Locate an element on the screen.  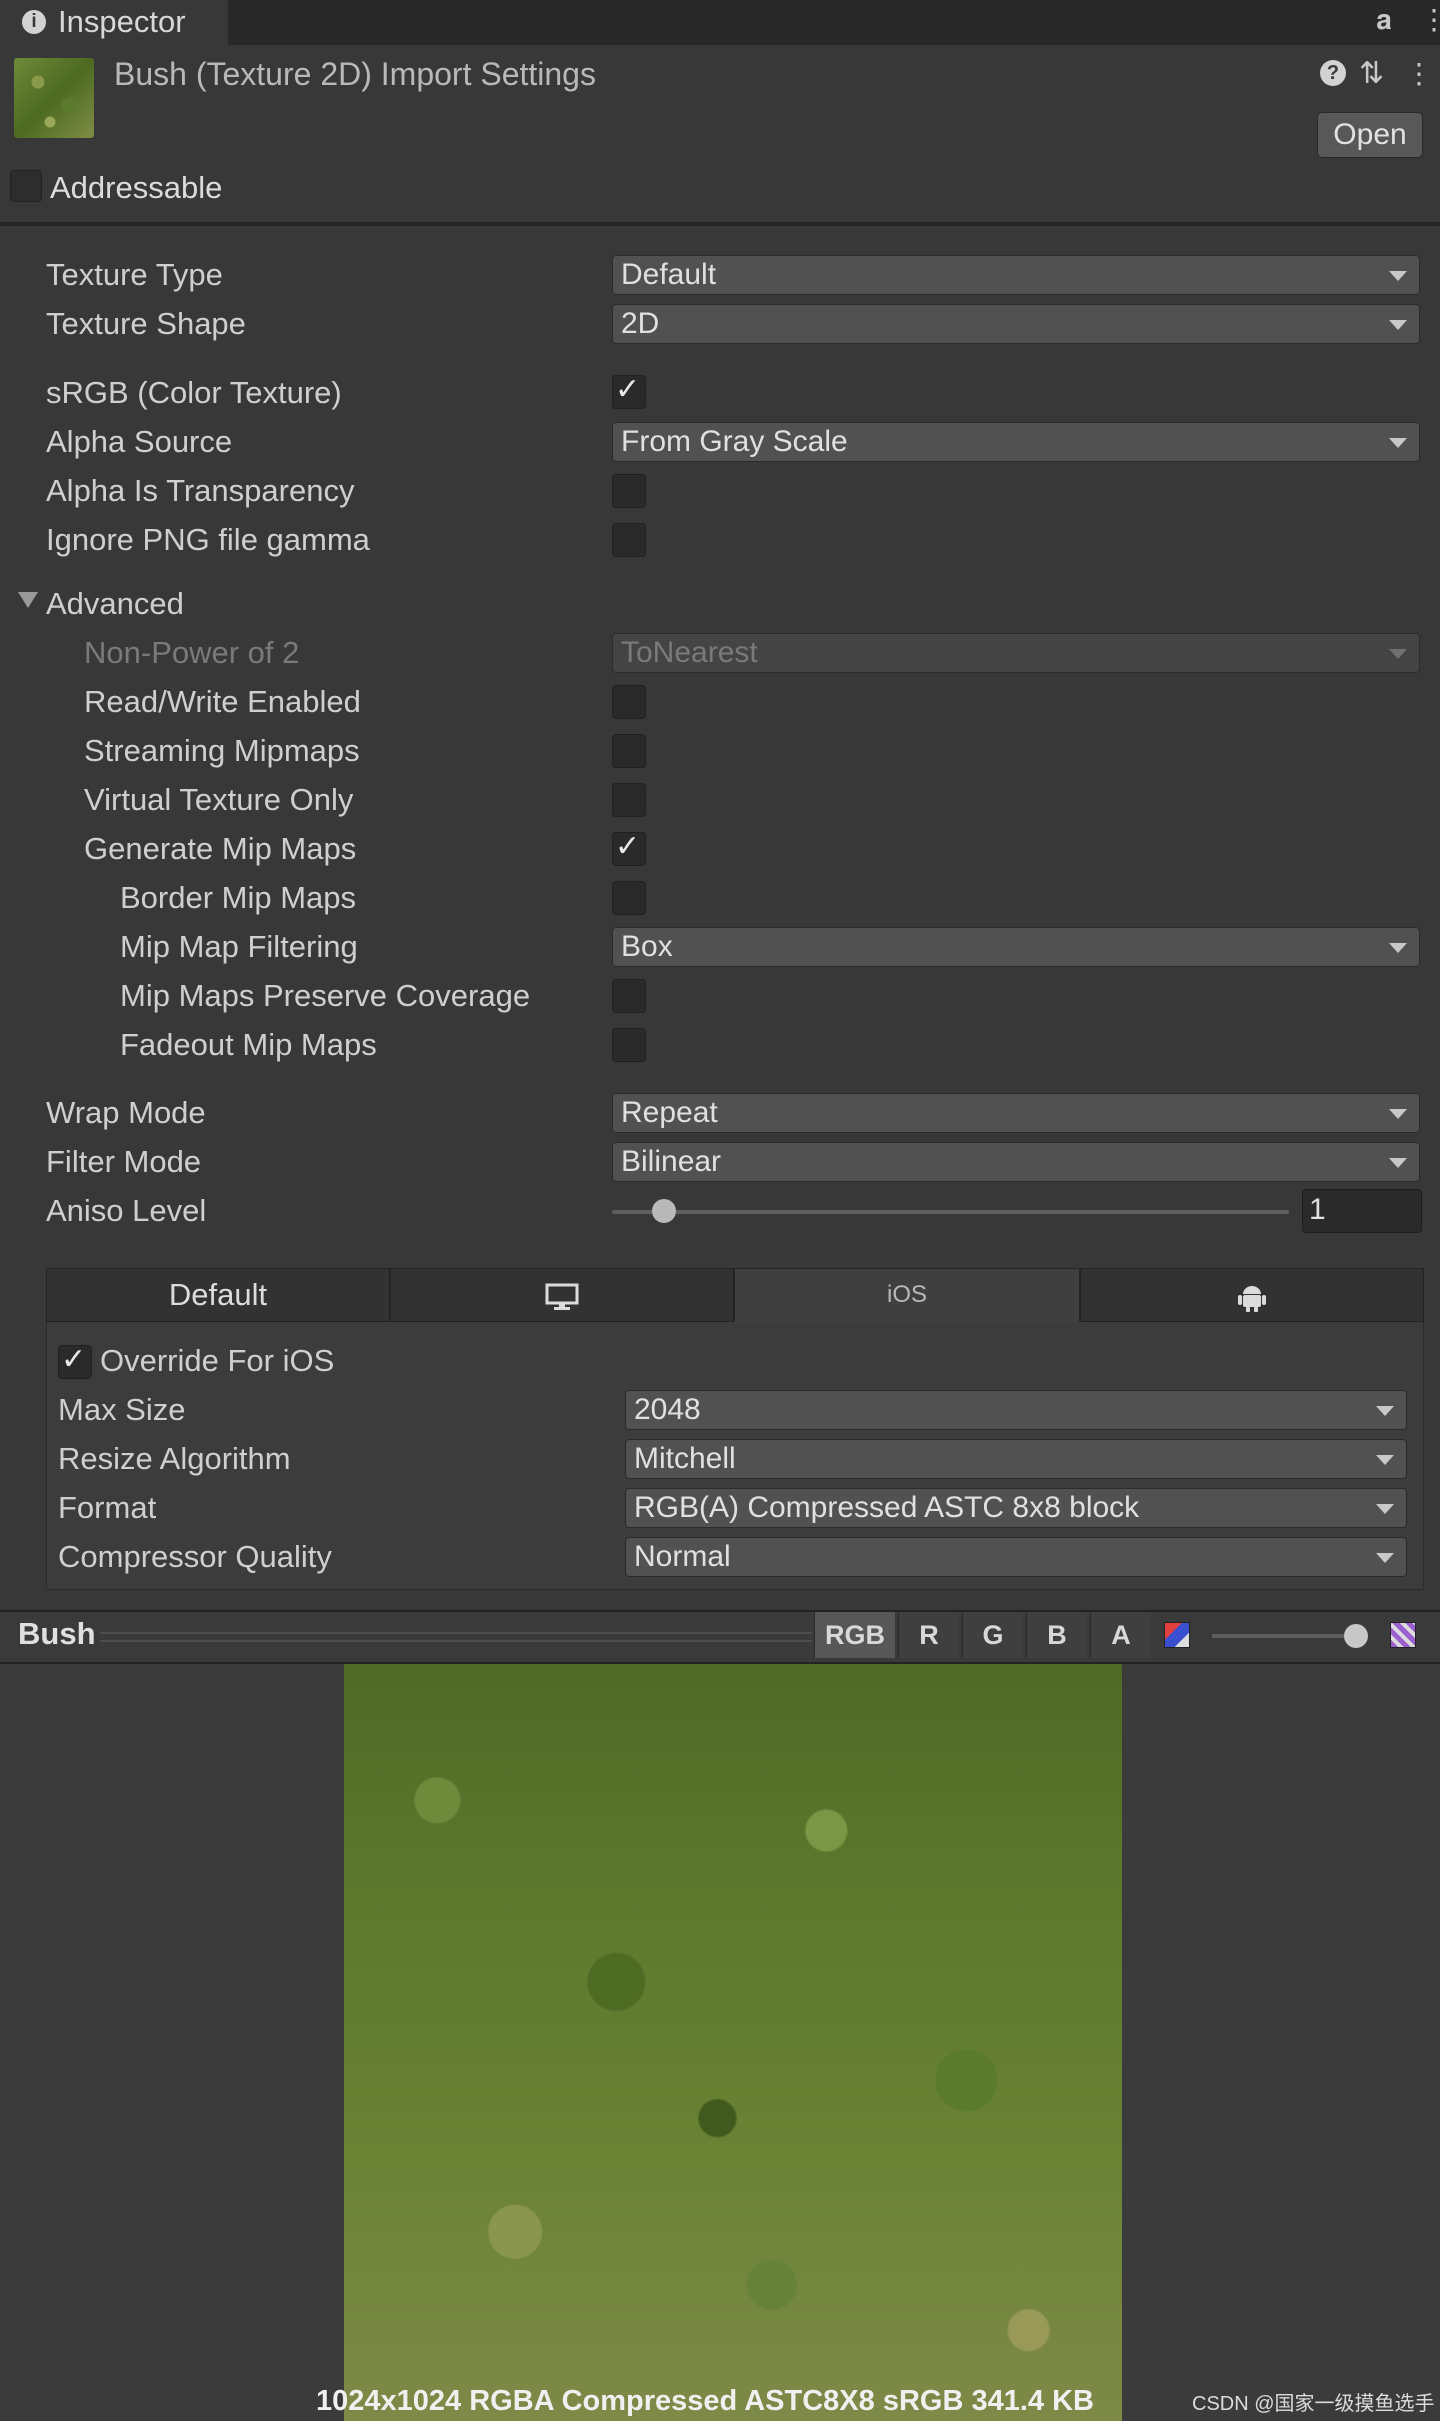
max-size-dropdown: 2048 is located at coordinates (1016, 1410).